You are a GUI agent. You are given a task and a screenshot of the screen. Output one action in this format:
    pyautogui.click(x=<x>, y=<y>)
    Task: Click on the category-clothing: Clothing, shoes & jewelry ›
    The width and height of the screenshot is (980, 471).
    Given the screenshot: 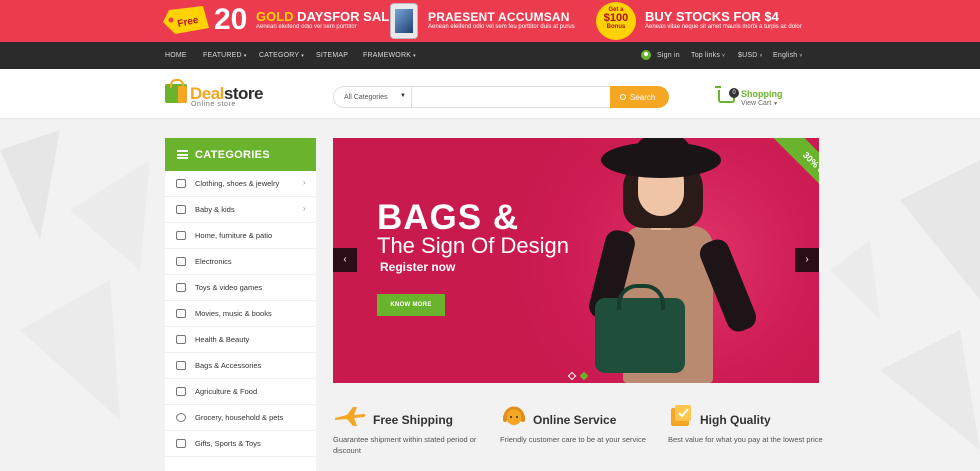 What is the action you would take?
    pyautogui.click(x=240, y=184)
    